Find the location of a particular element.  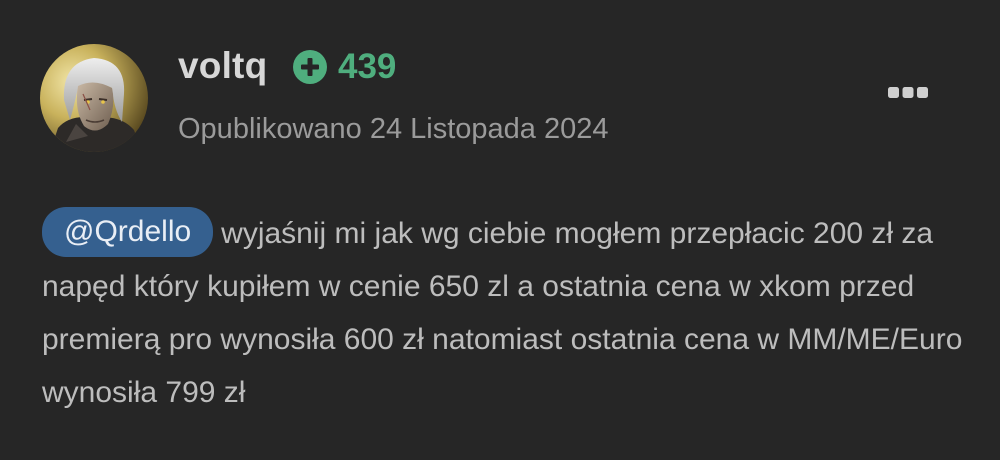

reputation-badge: 439 is located at coordinates (344, 67).